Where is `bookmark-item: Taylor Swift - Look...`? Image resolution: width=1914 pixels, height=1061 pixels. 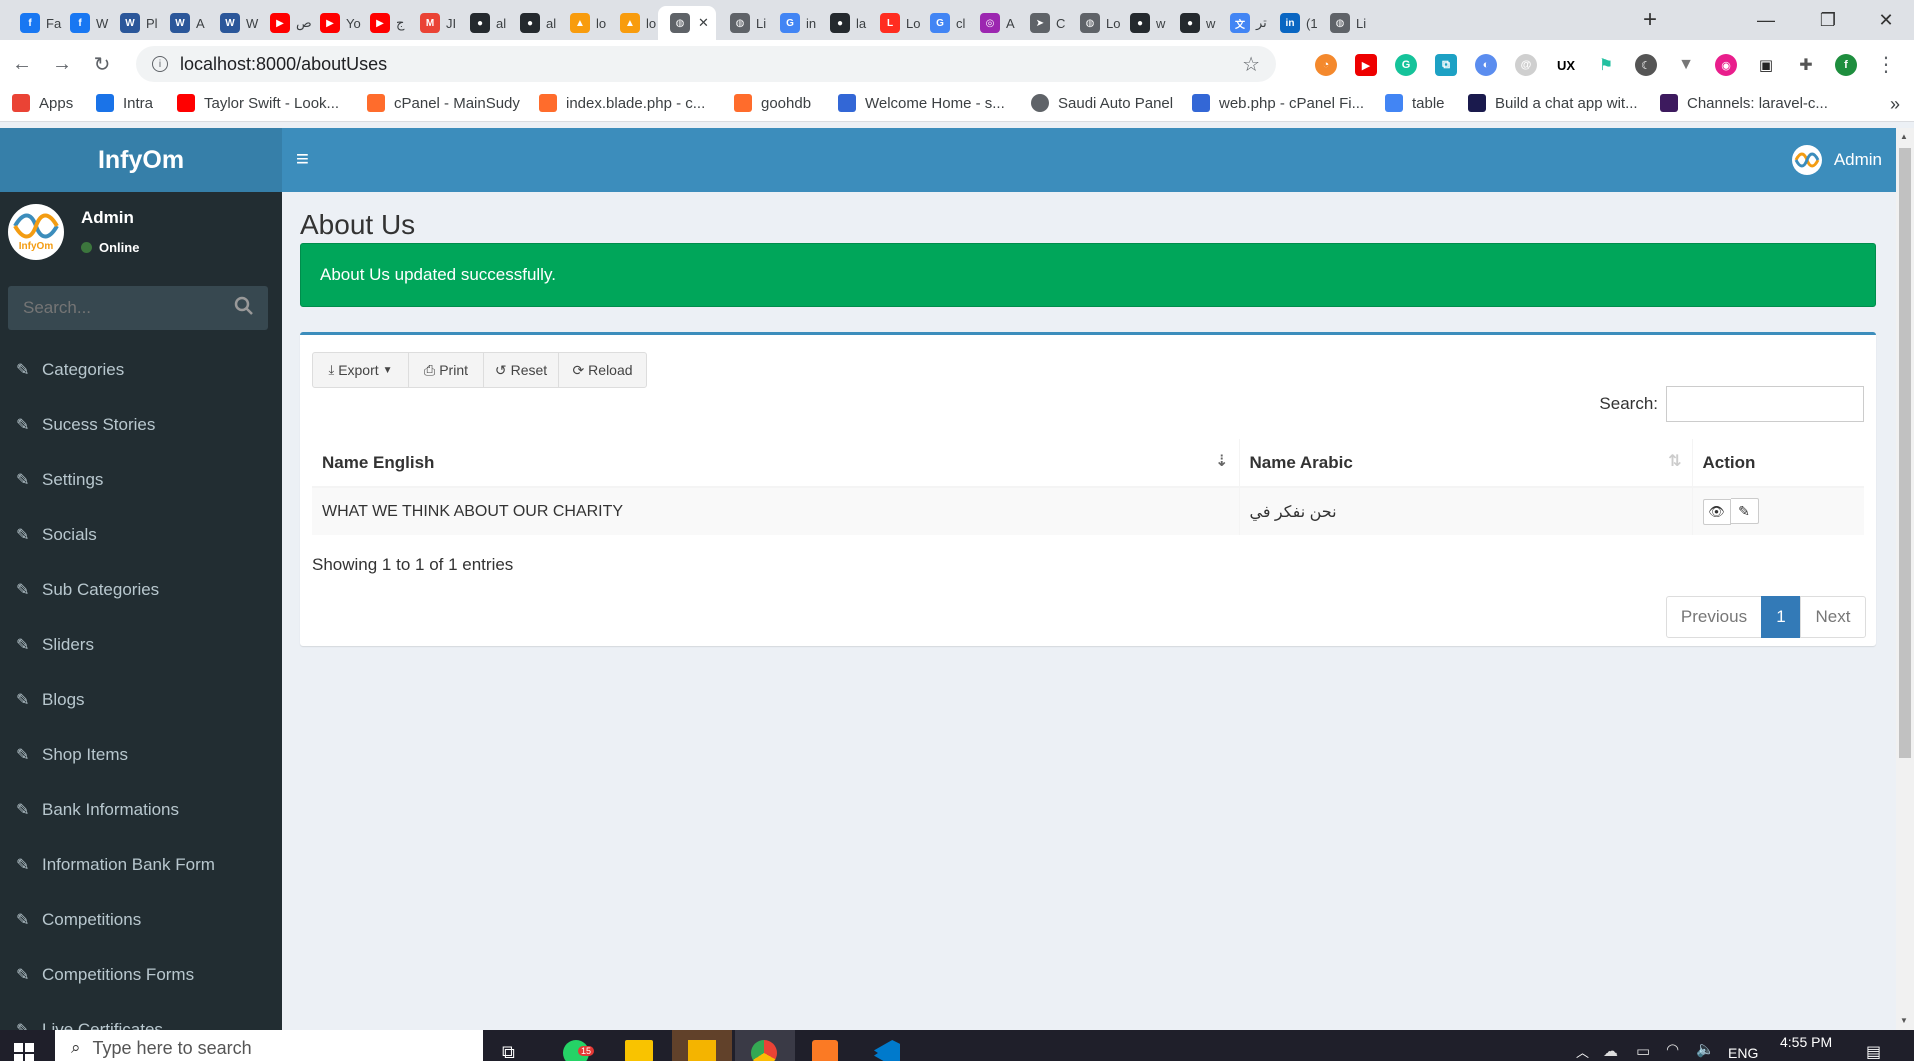 bookmark-item: Taylor Swift - Look... is located at coordinates (258, 103).